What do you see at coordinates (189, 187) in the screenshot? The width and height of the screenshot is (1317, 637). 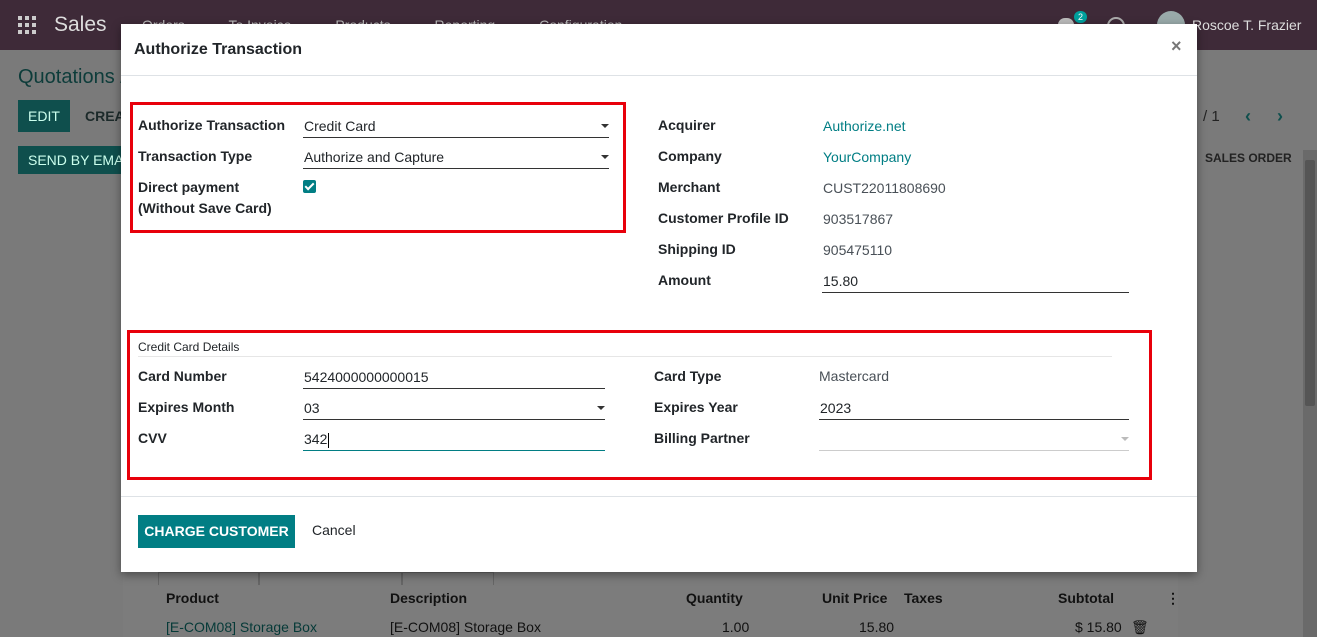 I see `direct-payment-label-line1: Direct payment` at bounding box center [189, 187].